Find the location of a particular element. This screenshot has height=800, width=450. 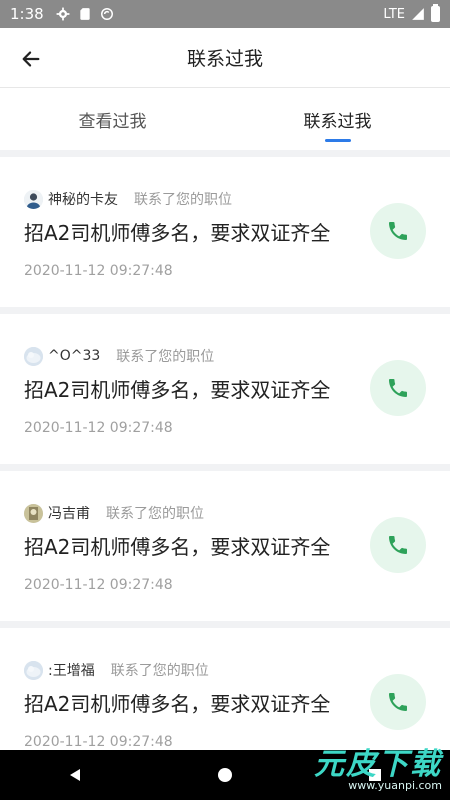

system-nav-bar: 元皮下载 www.yuanpi.com is located at coordinates (225, 773).